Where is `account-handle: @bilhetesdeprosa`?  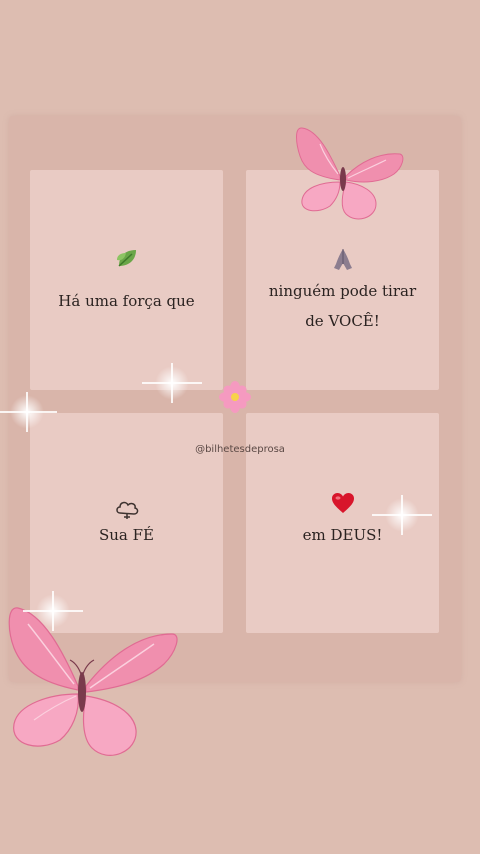 account-handle: @bilhetesdeprosa is located at coordinates (240, 449).